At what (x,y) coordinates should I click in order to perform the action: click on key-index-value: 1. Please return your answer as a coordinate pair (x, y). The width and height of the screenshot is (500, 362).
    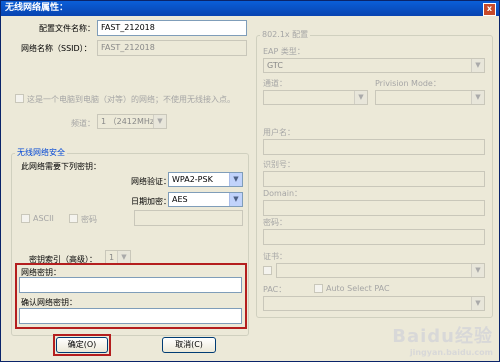
    Looking at the image, I should click on (112, 257).